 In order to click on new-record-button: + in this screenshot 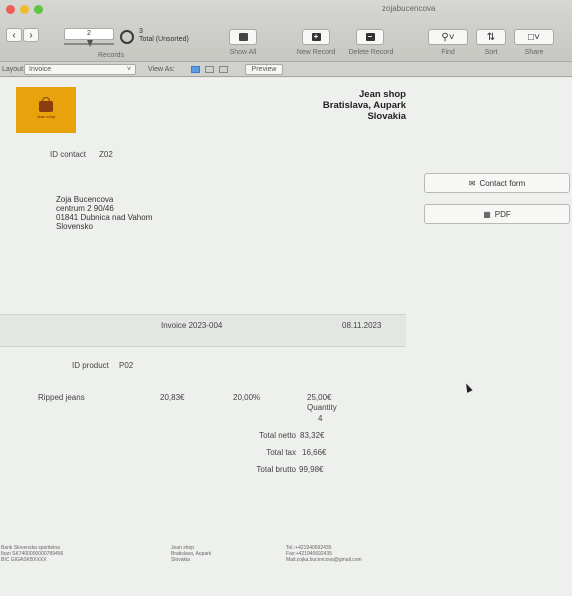, I will do `click(316, 37)`.